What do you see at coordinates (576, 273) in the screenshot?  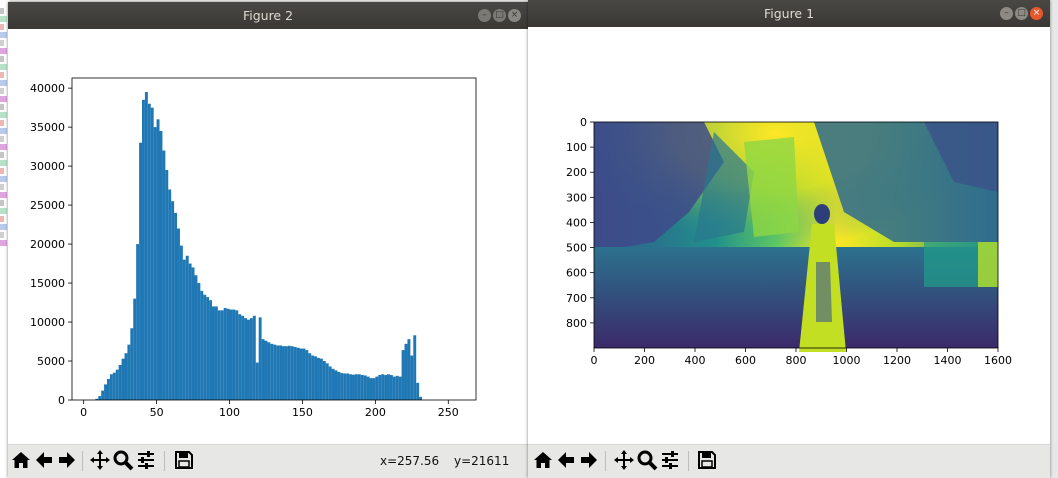 I see `y-tick-label: 600` at bounding box center [576, 273].